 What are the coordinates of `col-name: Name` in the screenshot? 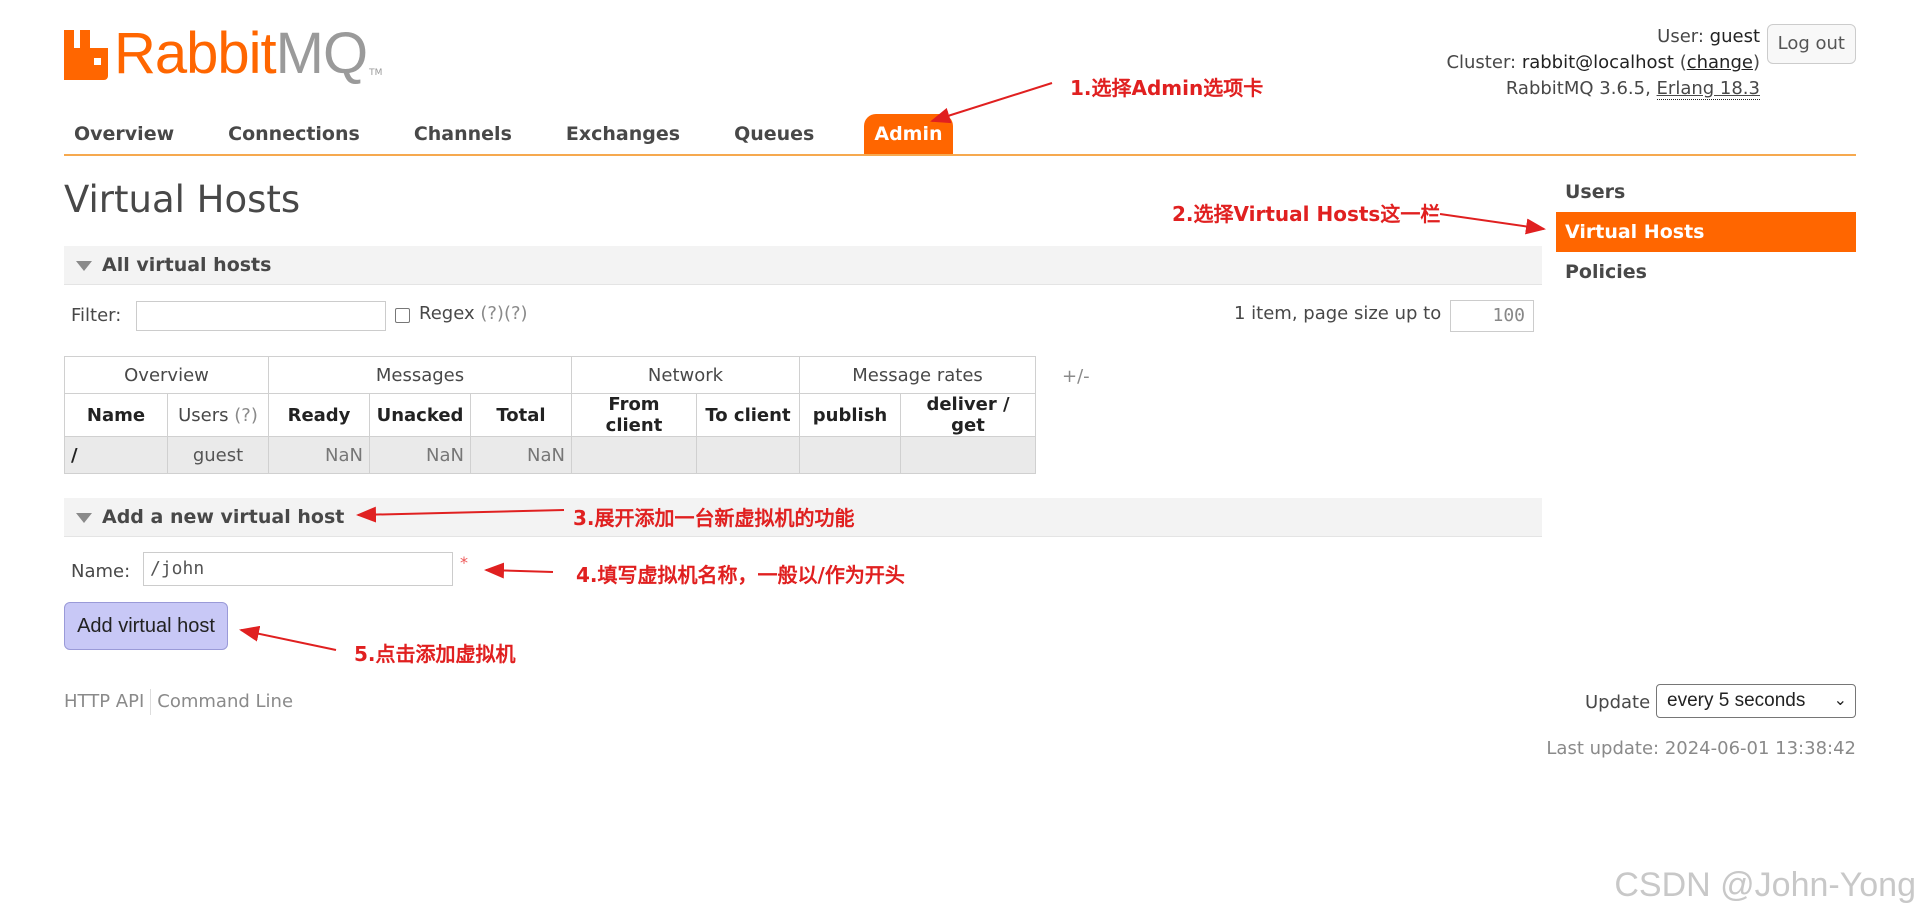 It's located at (116, 415).